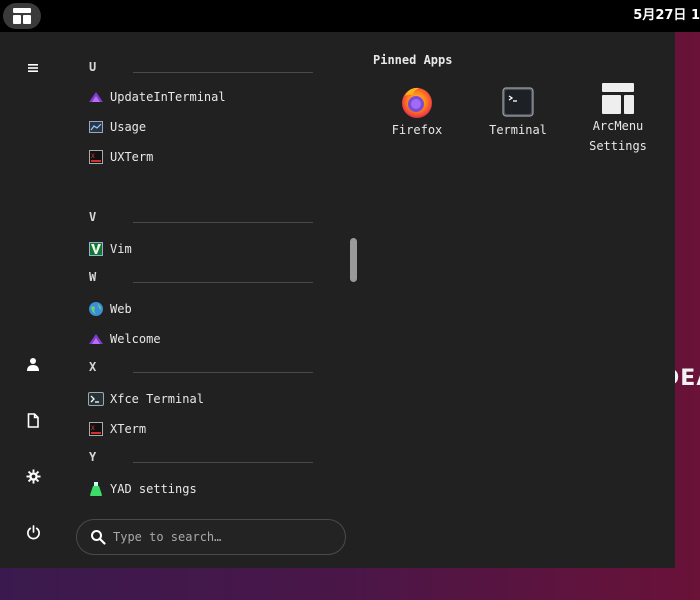  I want to click on firefox-icon, so click(417, 102).